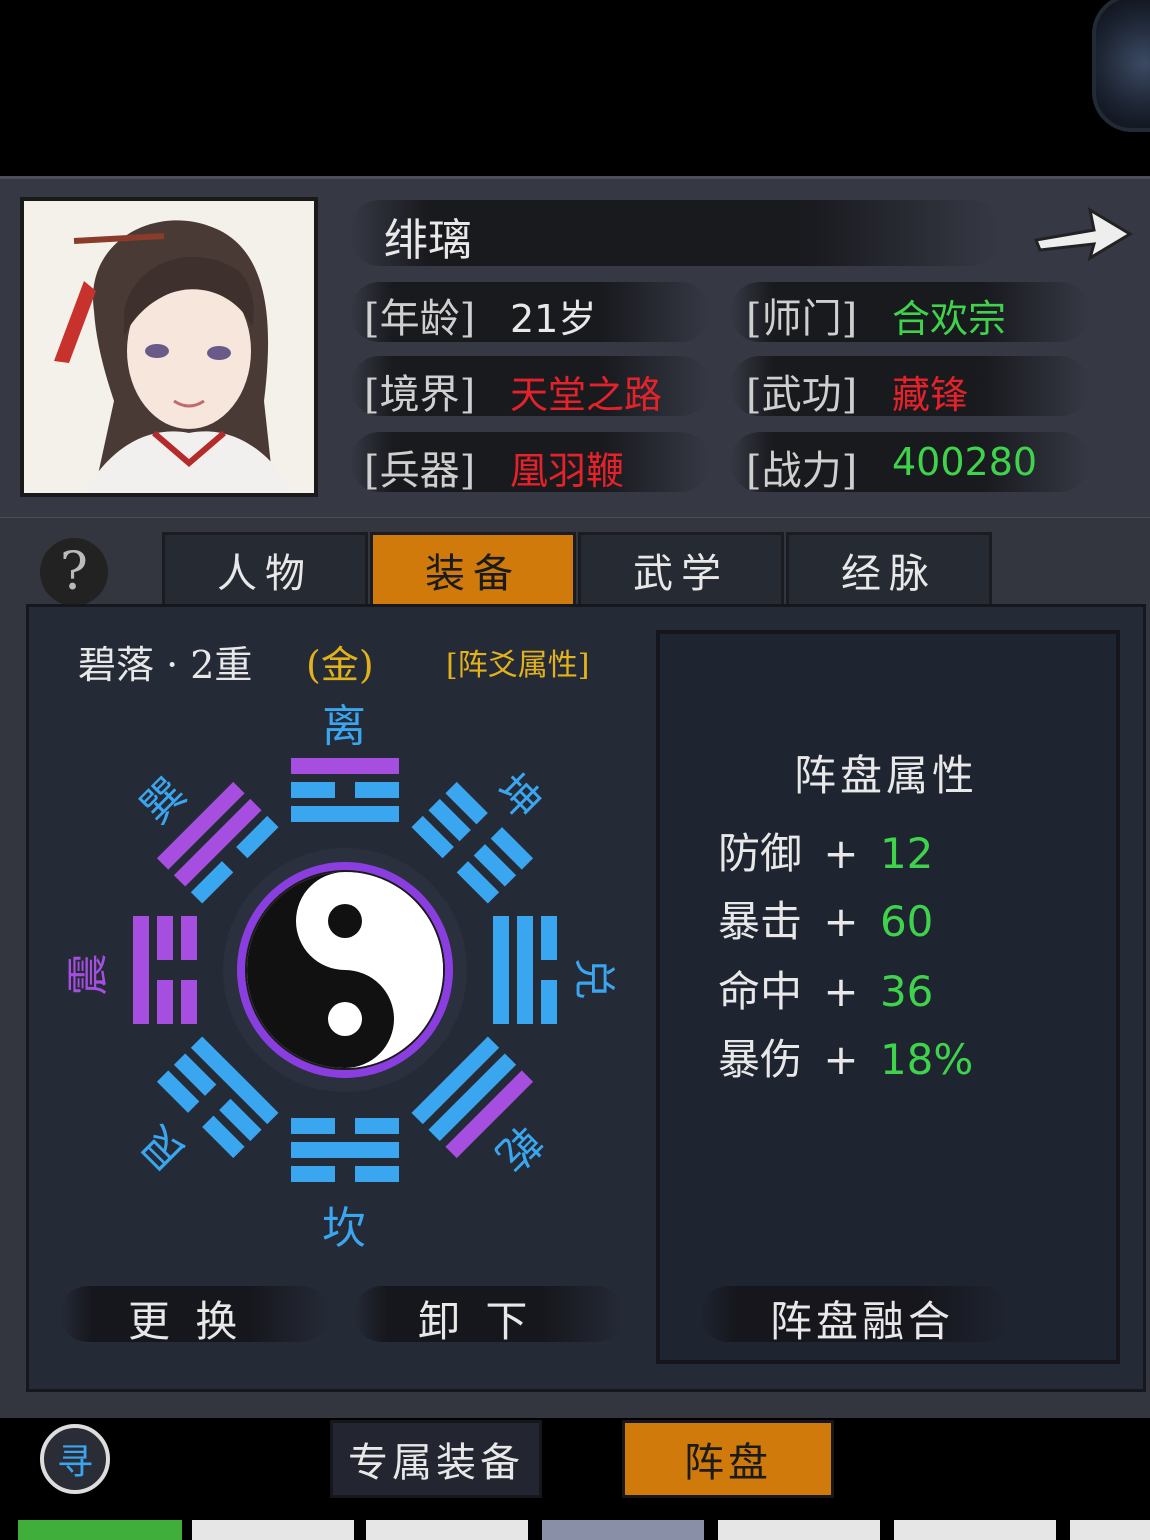 The height and width of the screenshot is (1540, 1150). What do you see at coordinates (475, 1318) in the screenshot?
I see `unequip-button: 卸 下` at bounding box center [475, 1318].